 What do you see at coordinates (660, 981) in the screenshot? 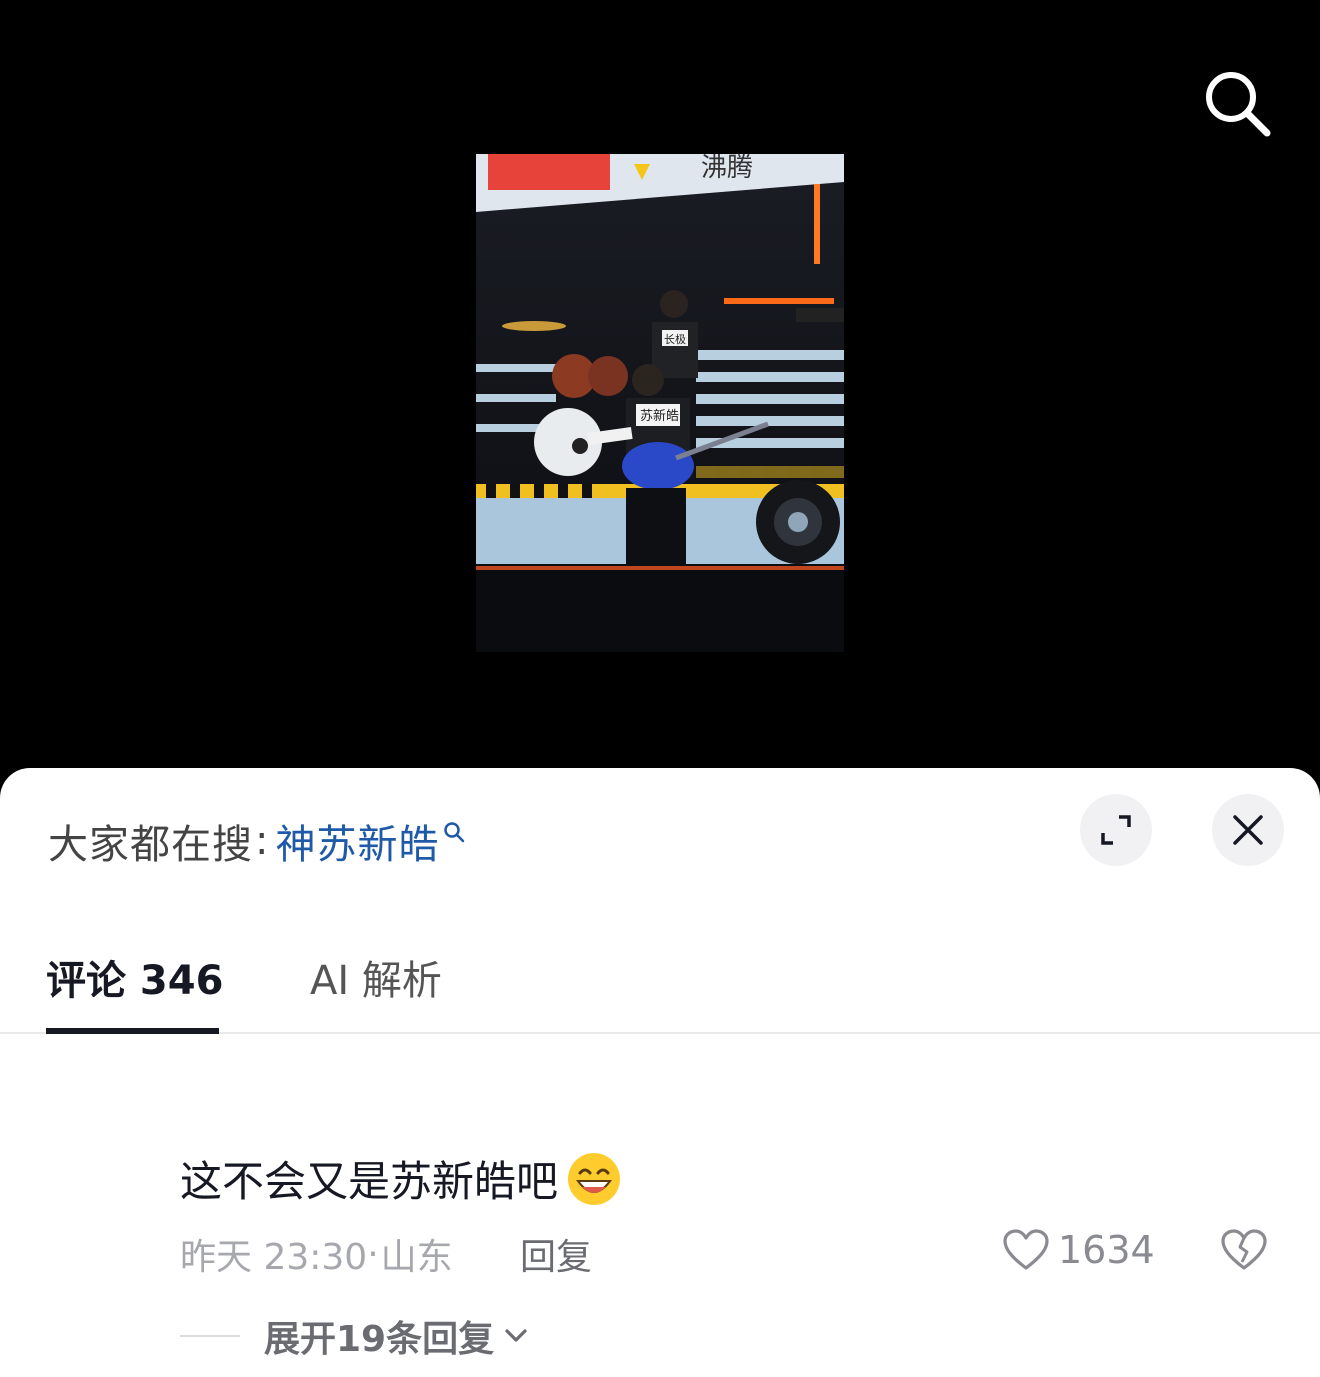
I see `tab-bar: 评论 346 AI 解析` at bounding box center [660, 981].